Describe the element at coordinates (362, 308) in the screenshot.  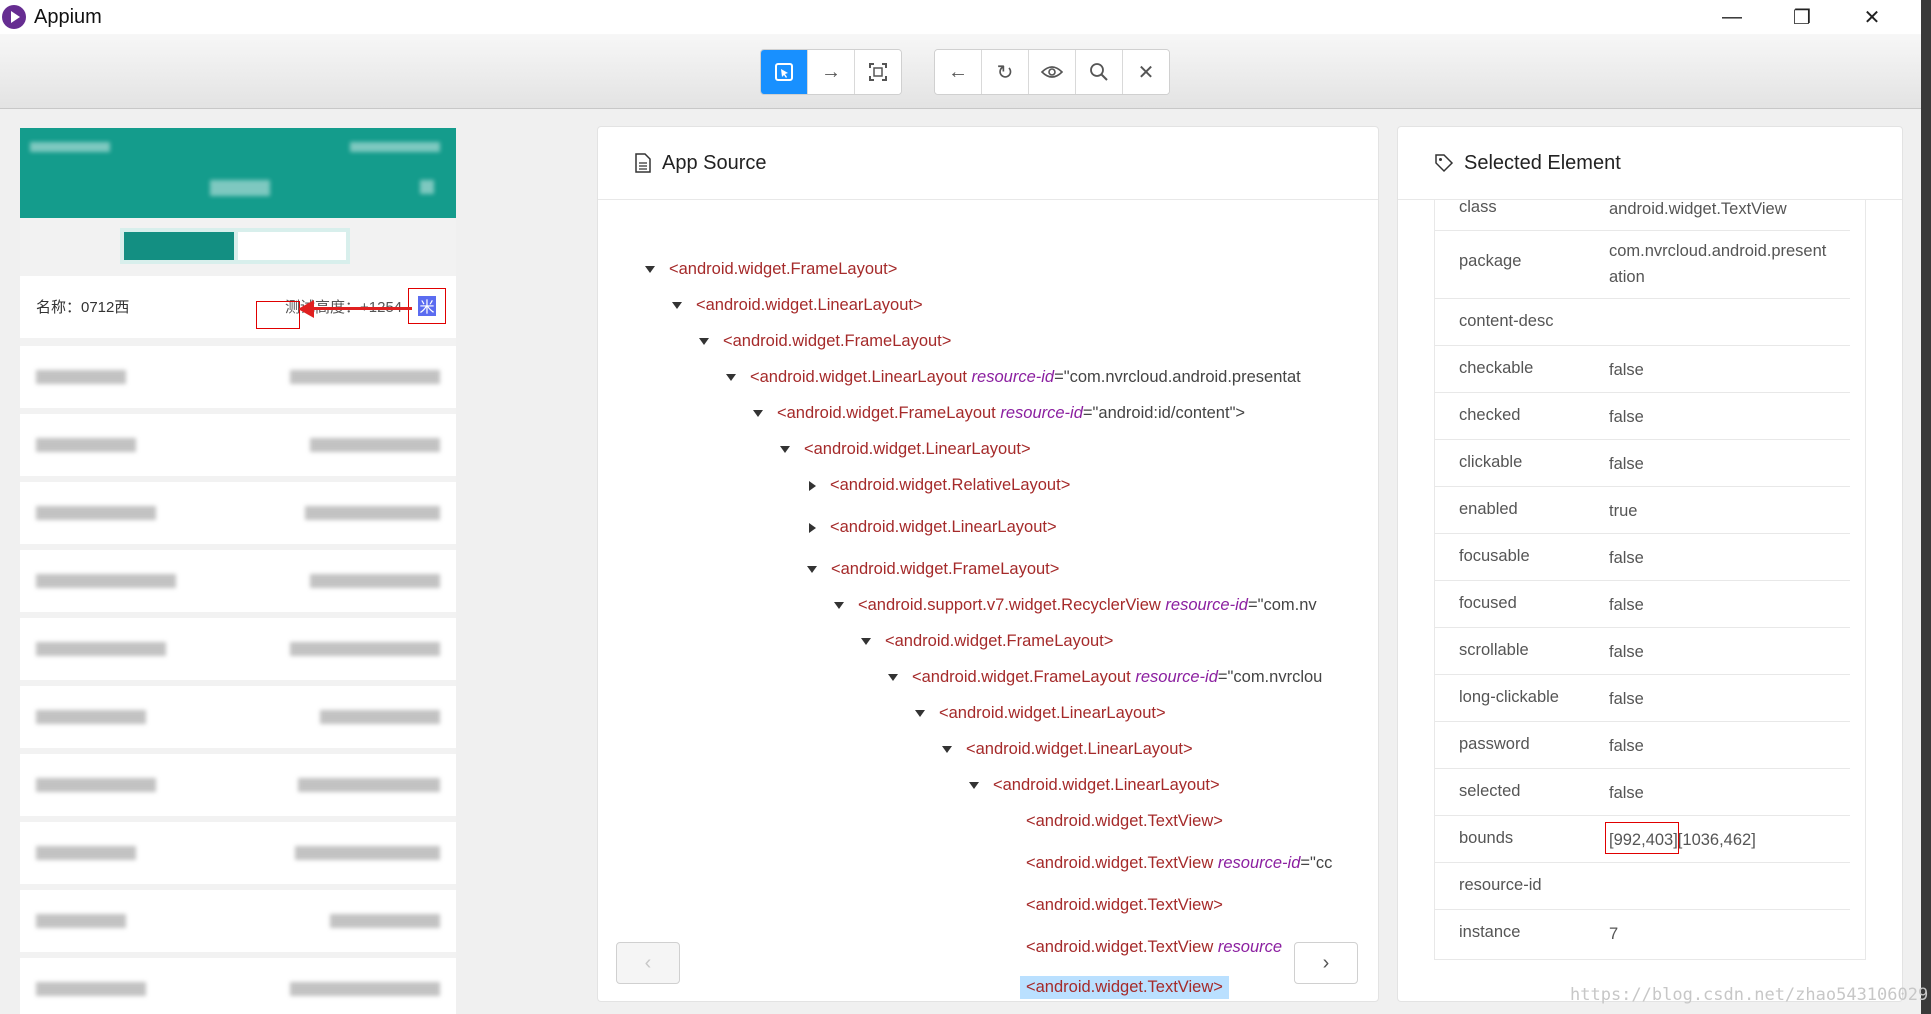
I see `annotation-arrow-line` at that location.